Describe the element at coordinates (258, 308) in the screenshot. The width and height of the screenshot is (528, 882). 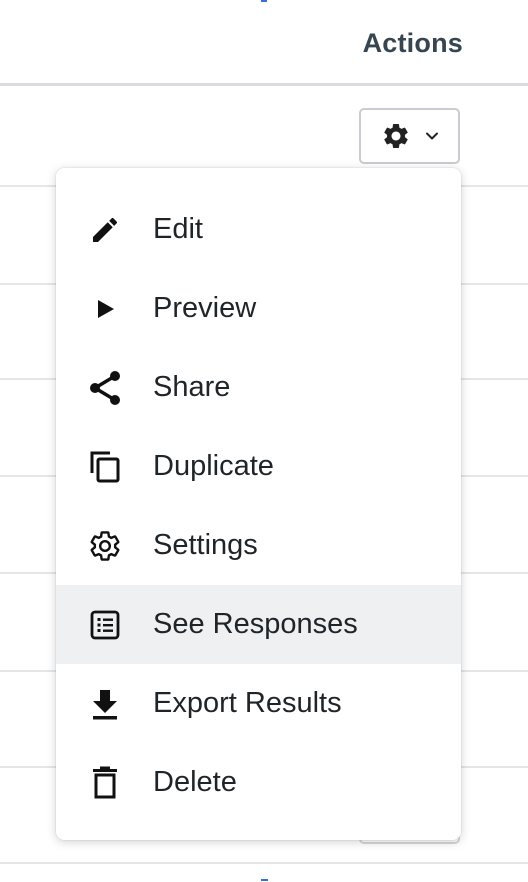
I see `menu-item-preview: Preview` at that location.